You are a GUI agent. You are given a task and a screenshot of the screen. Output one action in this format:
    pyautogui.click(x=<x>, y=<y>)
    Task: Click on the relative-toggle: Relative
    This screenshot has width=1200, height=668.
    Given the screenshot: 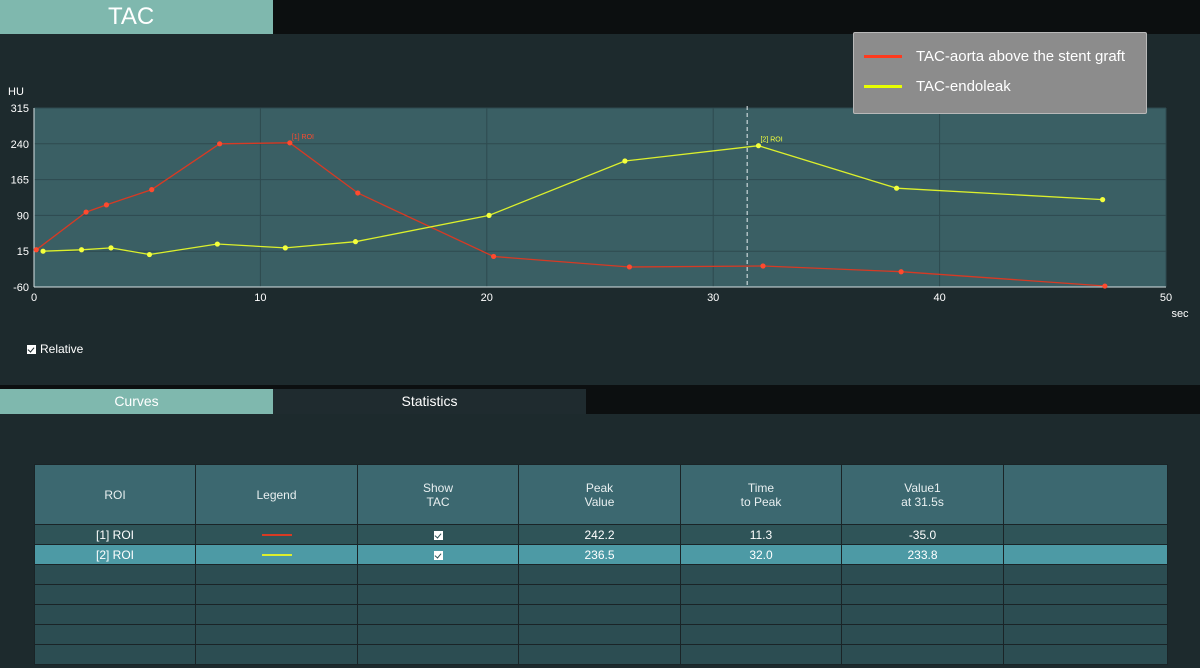 What is the action you would take?
    pyautogui.click(x=55, y=349)
    